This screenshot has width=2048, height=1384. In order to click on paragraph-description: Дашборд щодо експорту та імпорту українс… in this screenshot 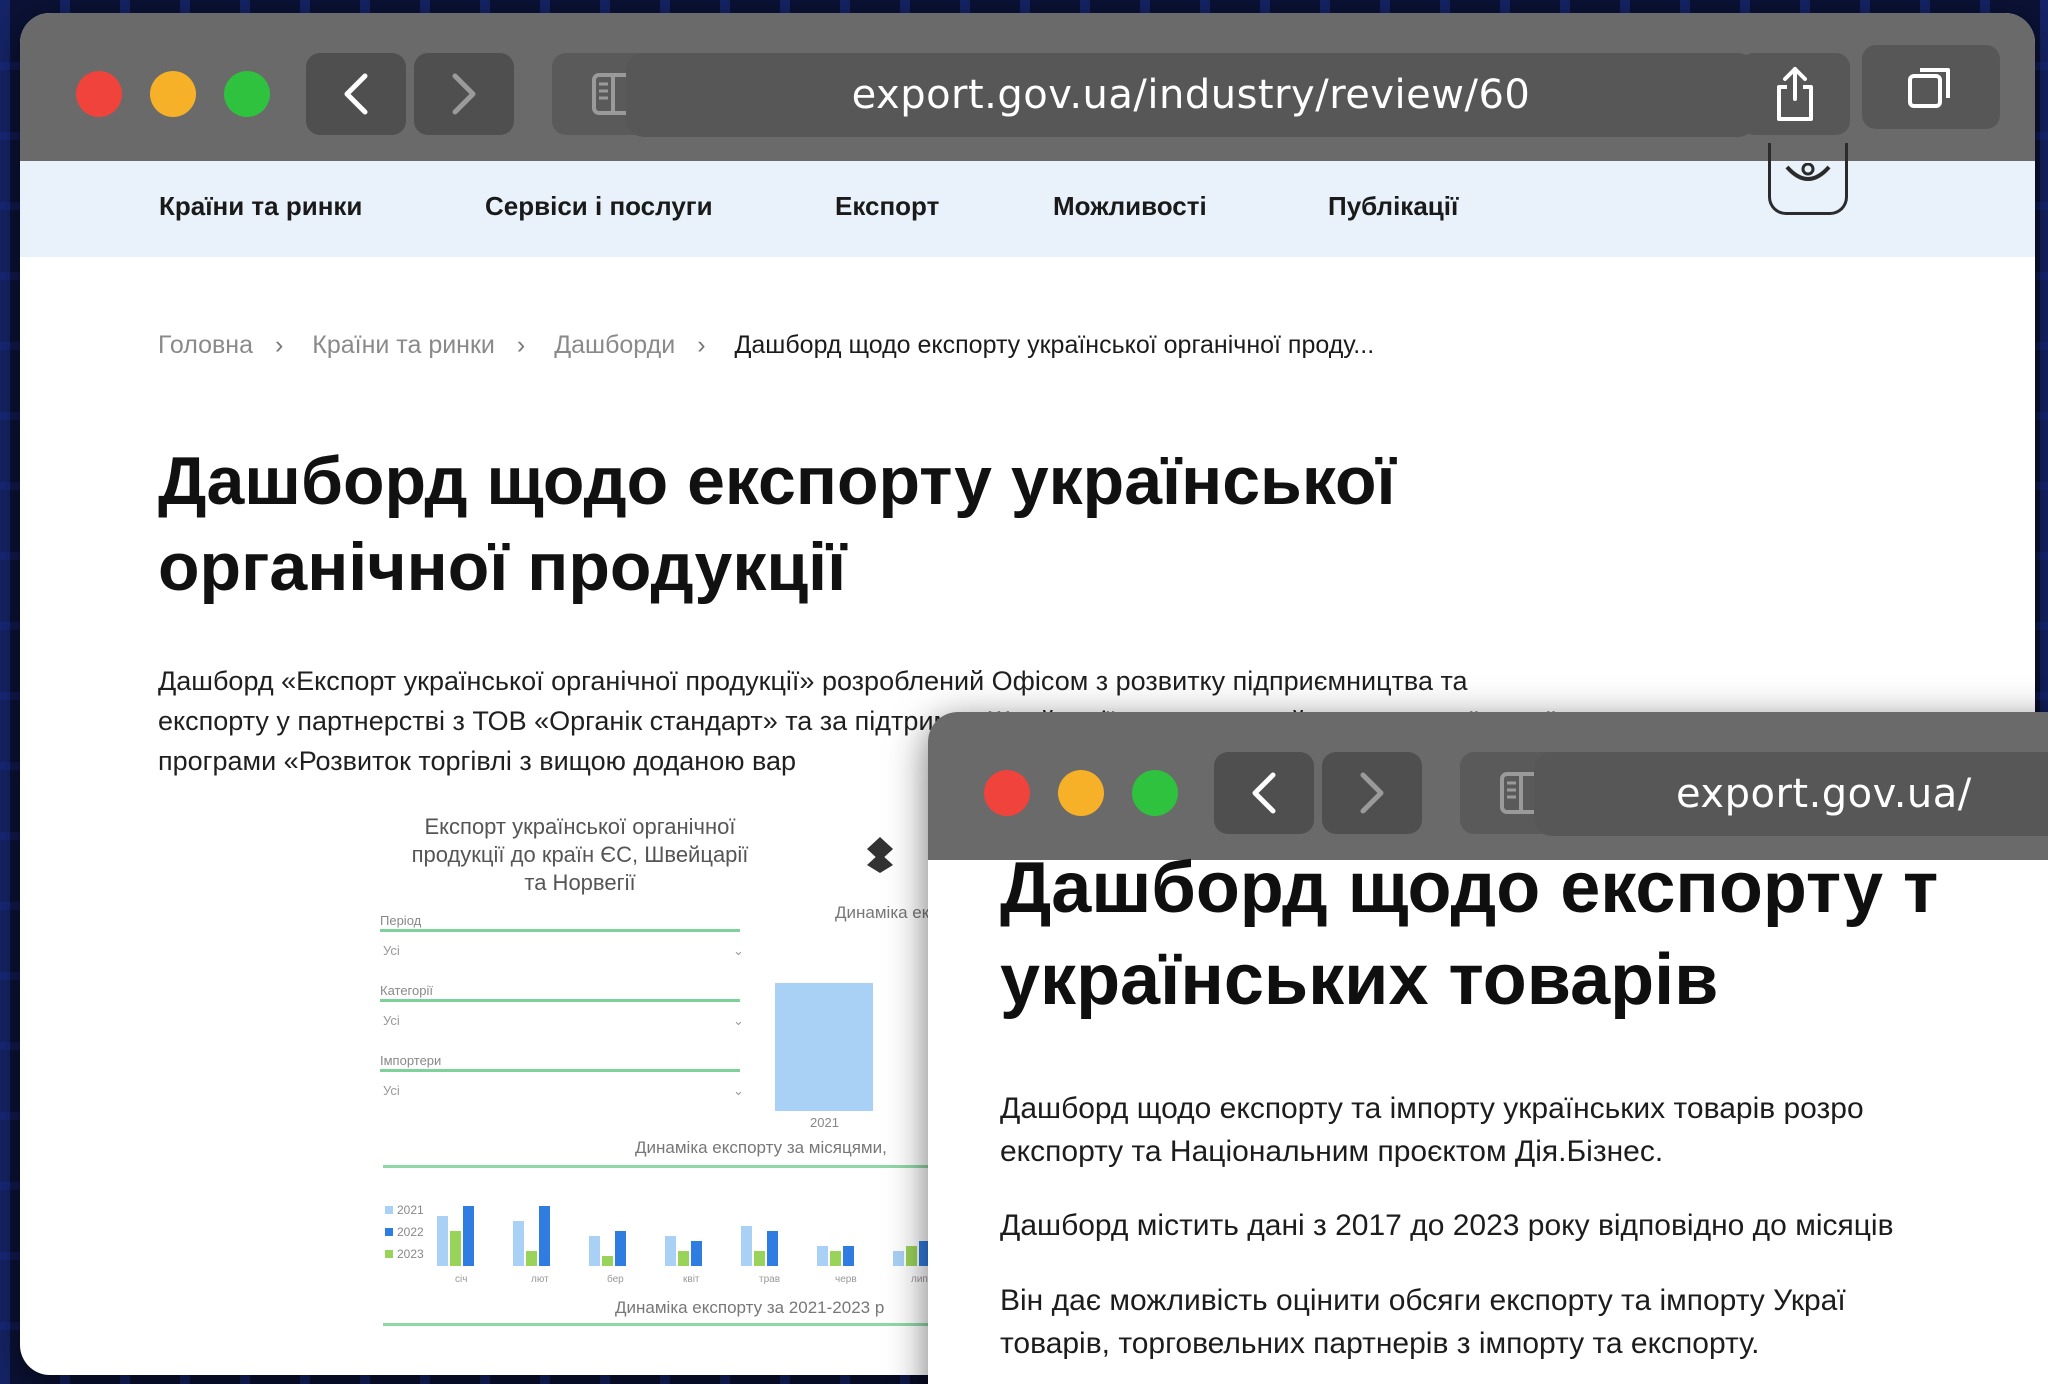, I will do `click(1432, 1130)`.